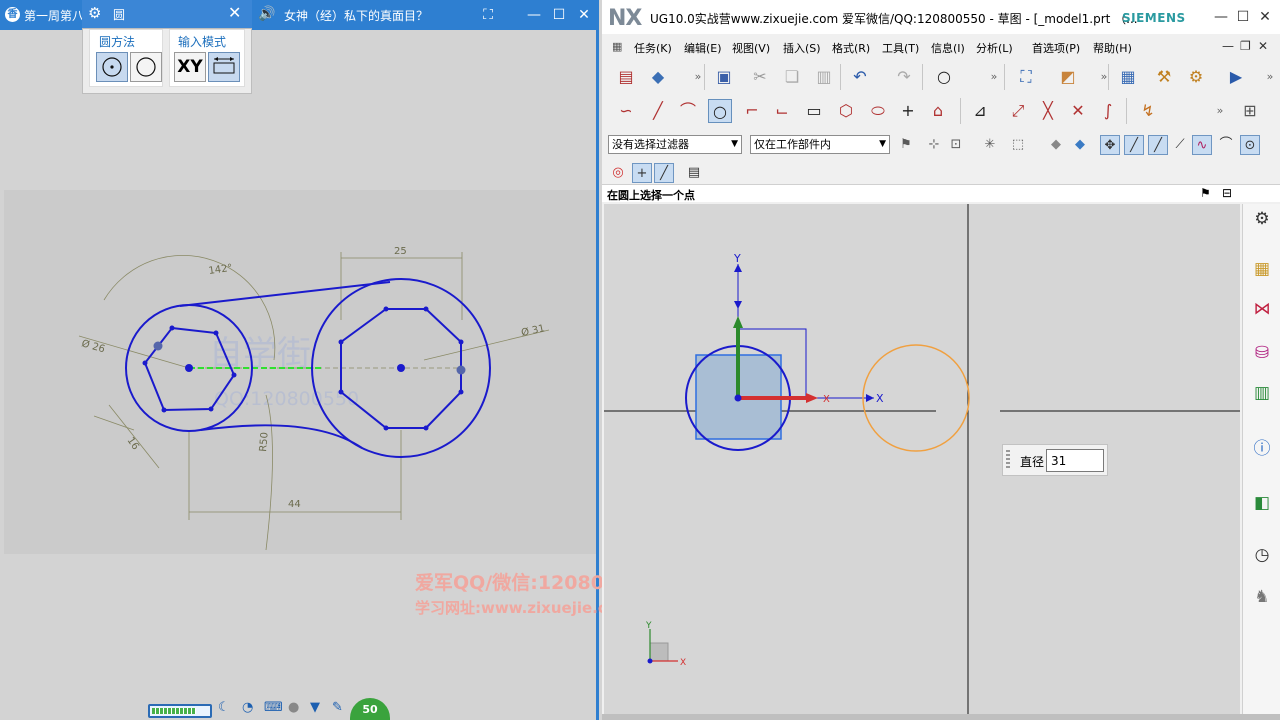 This screenshot has width=1280, height=720. I want to click on keyboard-icon: ⌨, so click(273, 707).